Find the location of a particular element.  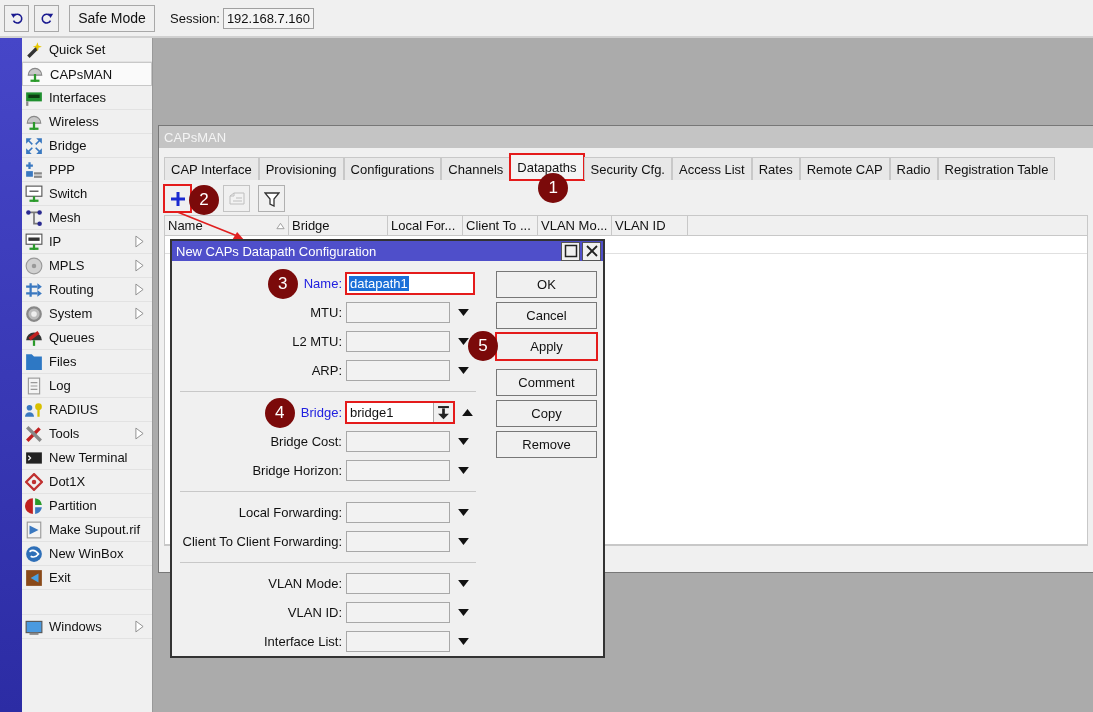

column-header: VLAN ID is located at coordinates (650, 226).